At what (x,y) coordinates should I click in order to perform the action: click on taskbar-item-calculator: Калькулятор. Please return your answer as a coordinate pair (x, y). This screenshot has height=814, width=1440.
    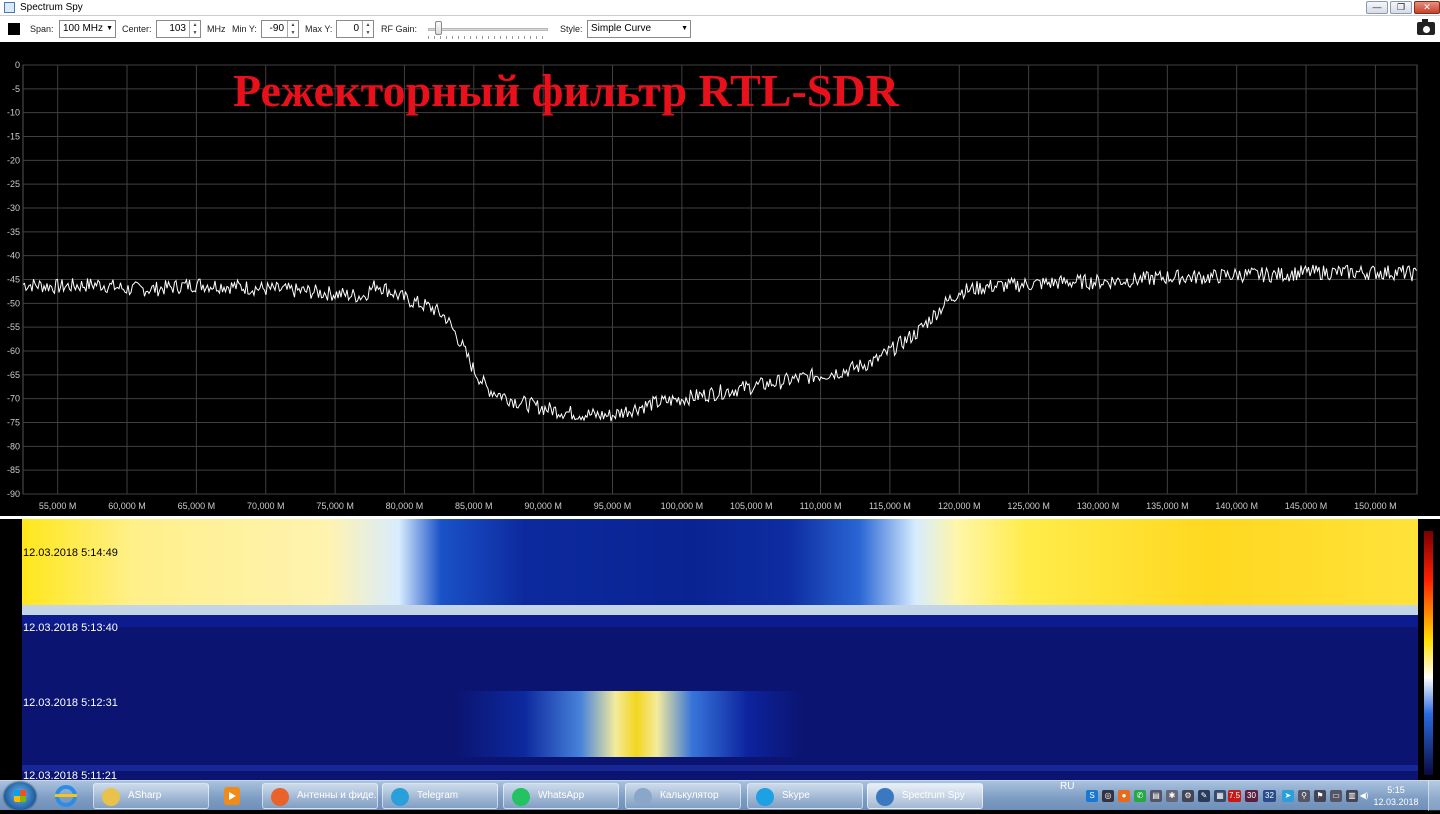
    Looking at the image, I should click on (683, 796).